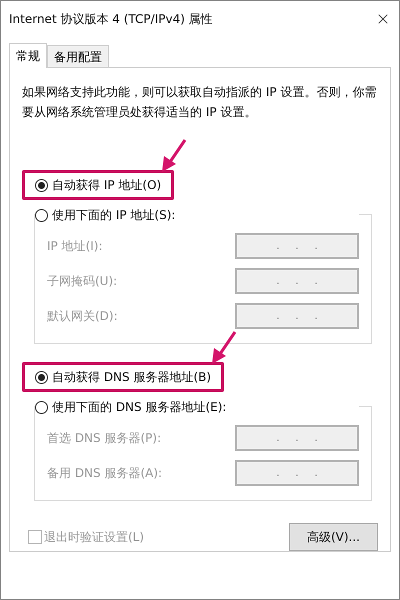 The height and width of the screenshot is (600, 400). Describe the element at coordinates (28, 55) in the screenshot. I see `tab: 常规` at that location.